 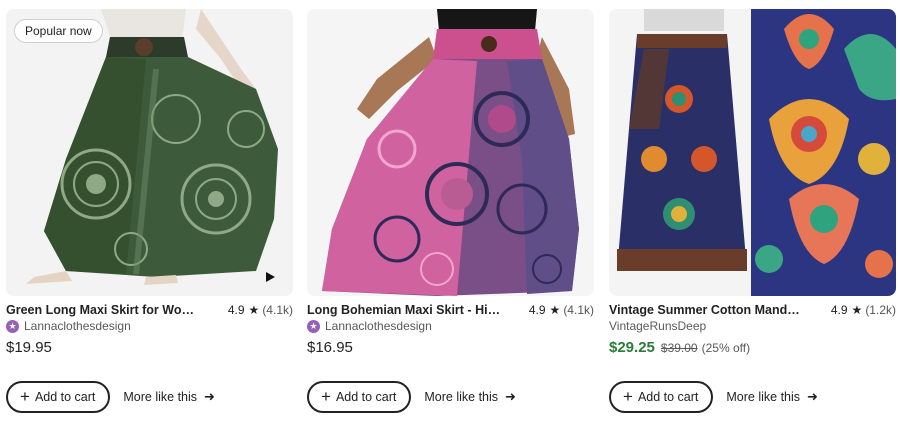 What do you see at coordinates (863, 310) in the screenshot?
I see `rating: 4.9 ★ (1.2k)` at bounding box center [863, 310].